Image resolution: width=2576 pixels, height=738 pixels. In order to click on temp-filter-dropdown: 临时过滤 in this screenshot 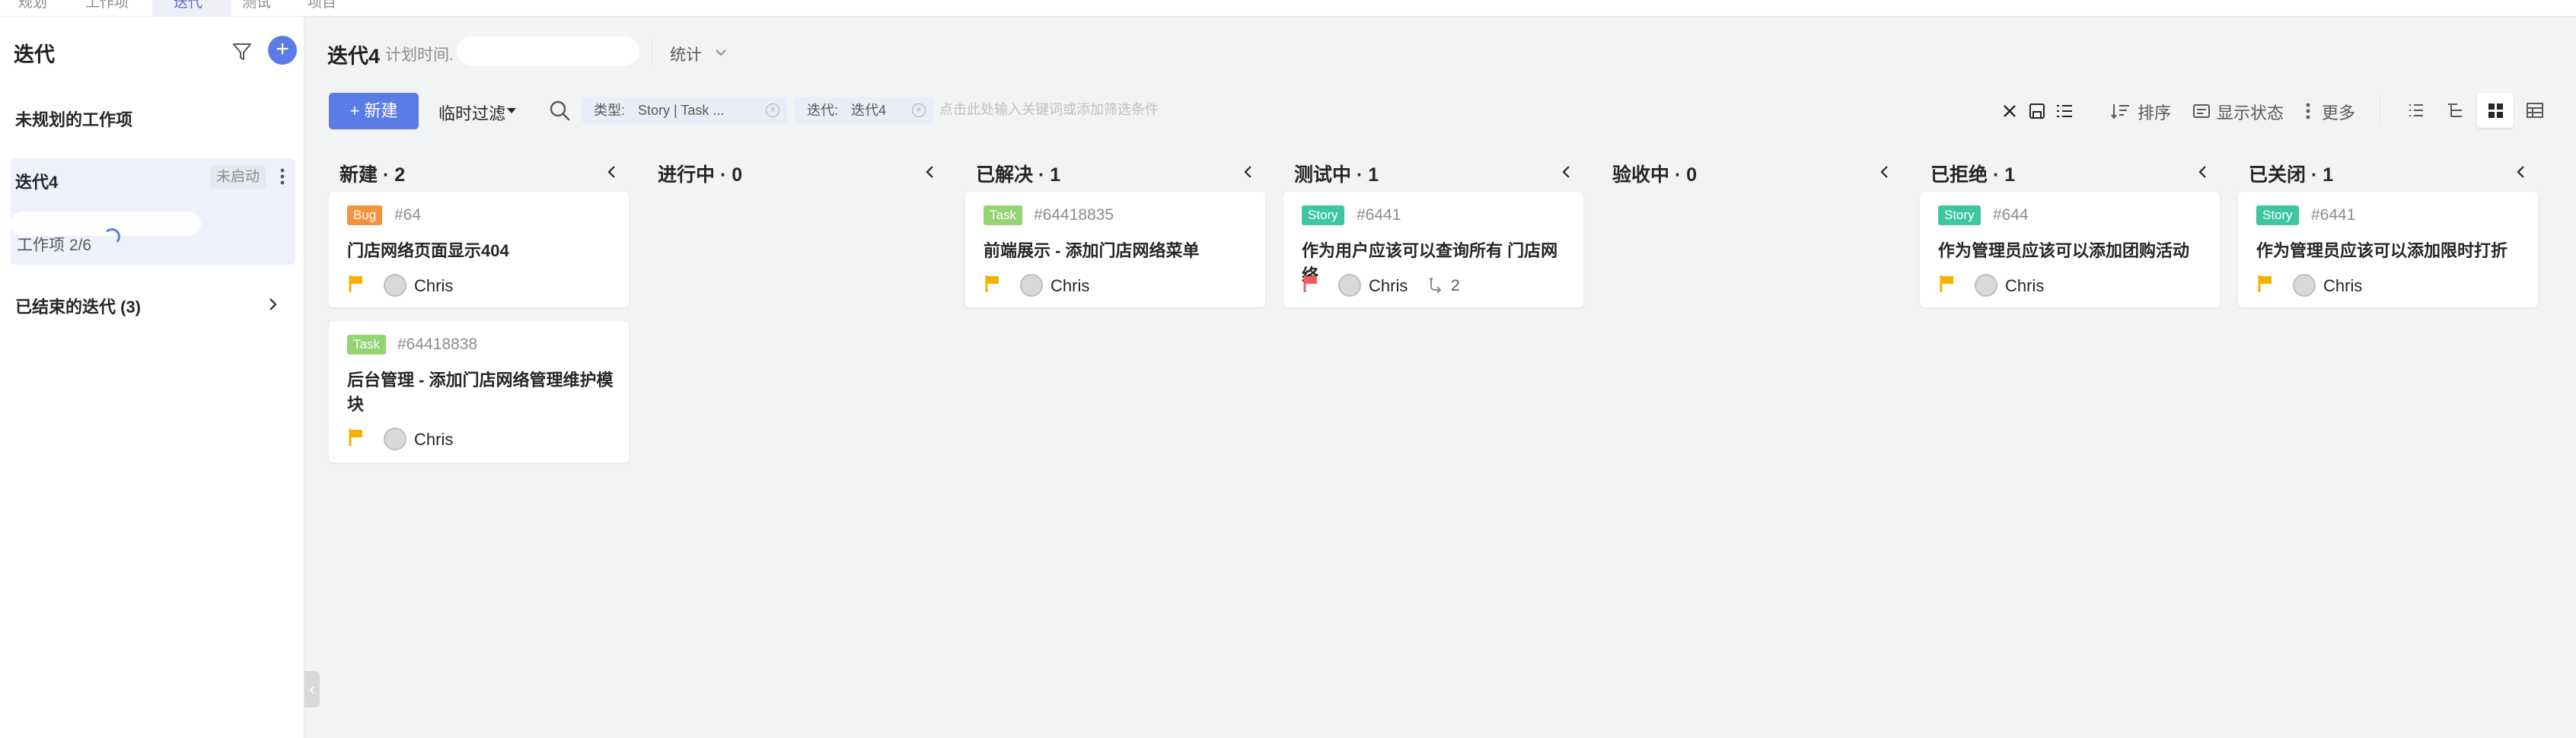, I will do `click(472, 112)`.